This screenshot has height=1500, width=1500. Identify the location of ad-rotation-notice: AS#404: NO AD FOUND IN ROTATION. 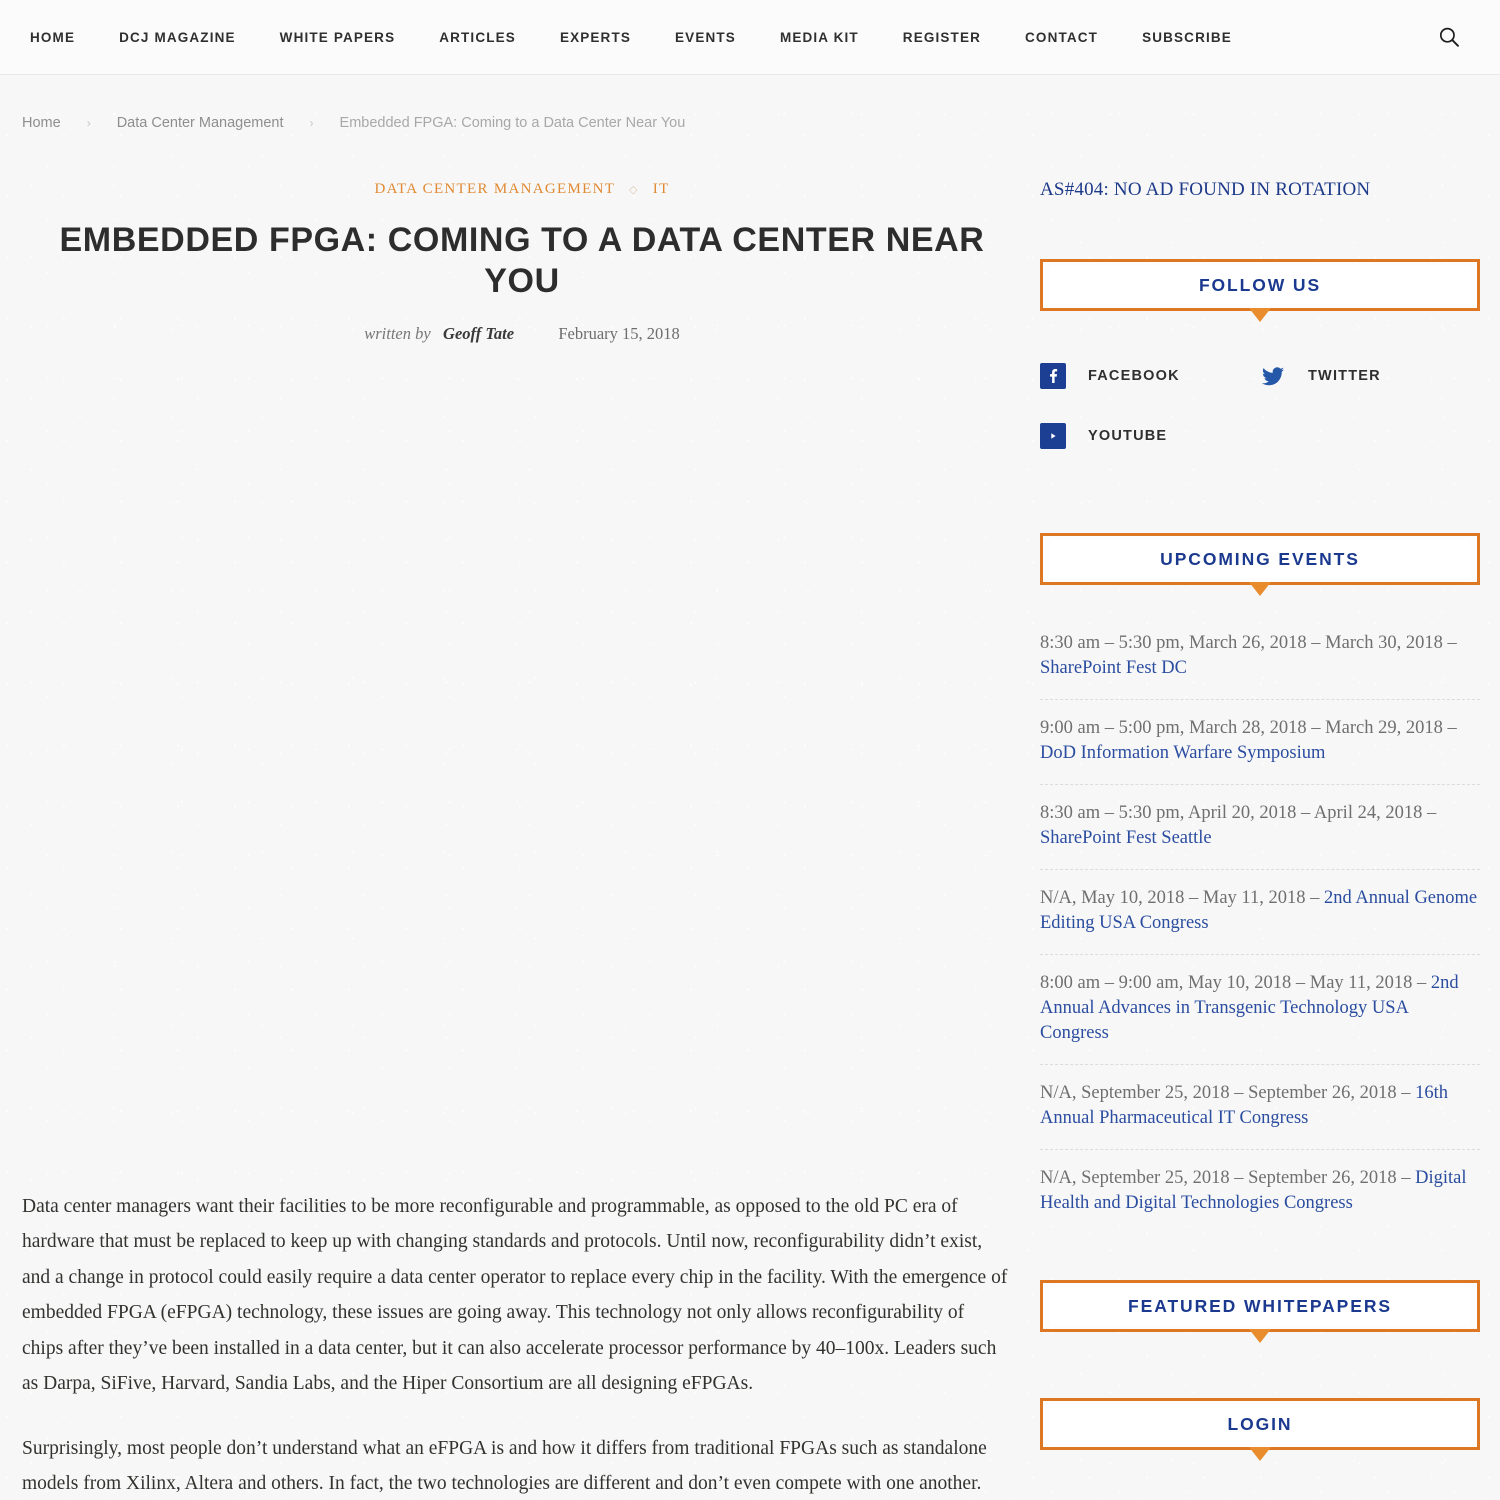
(1260, 190).